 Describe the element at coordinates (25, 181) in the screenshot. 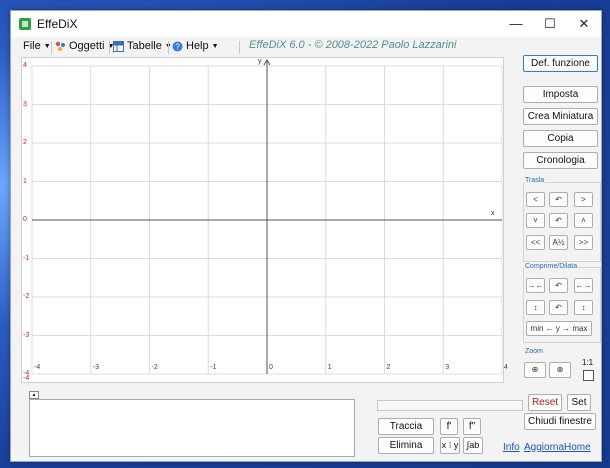

I see `y-tick-label: 1` at that location.